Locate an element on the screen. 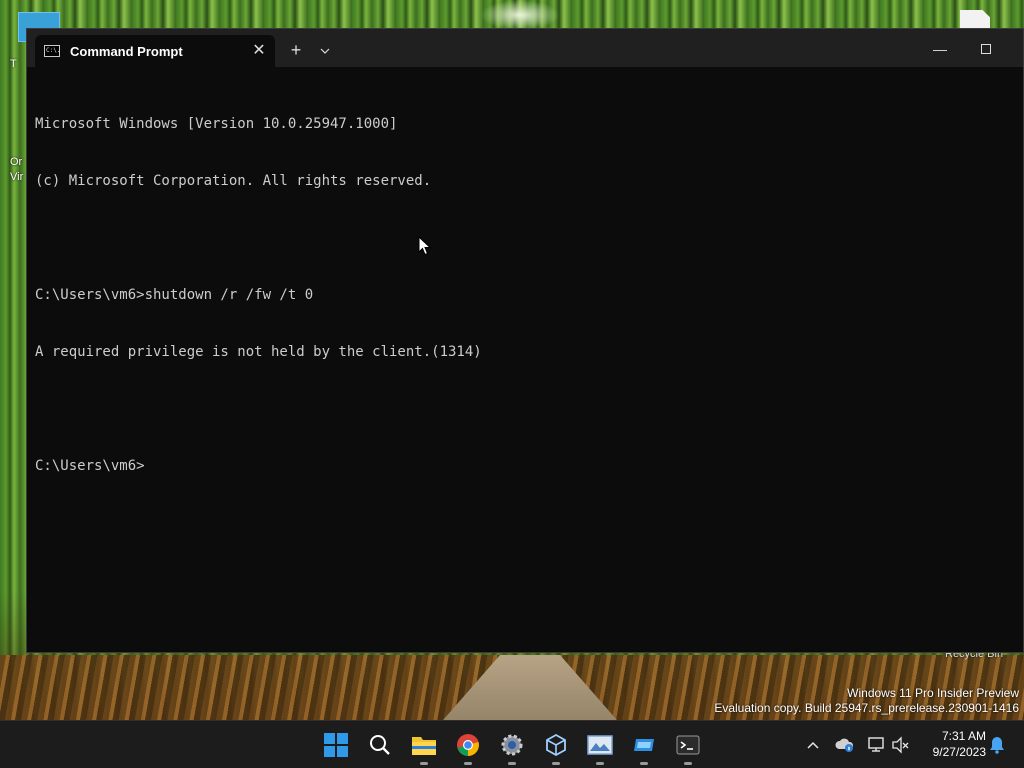 The image size is (1024, 768). maximize-button is located at coordinates (986, 49).